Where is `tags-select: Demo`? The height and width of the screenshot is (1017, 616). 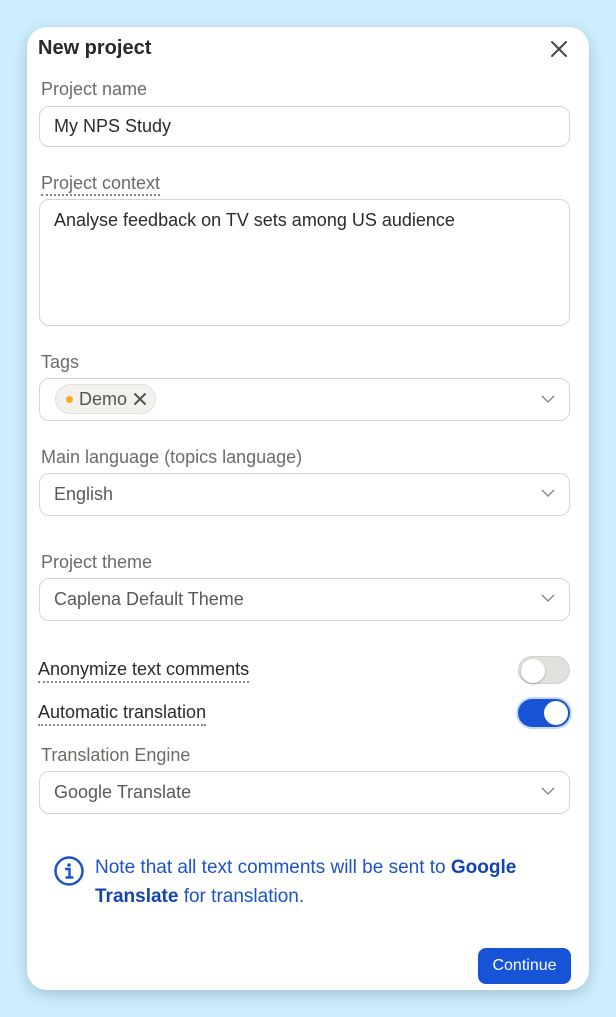
tags-select: Demo is located at coordinates (304, 399).